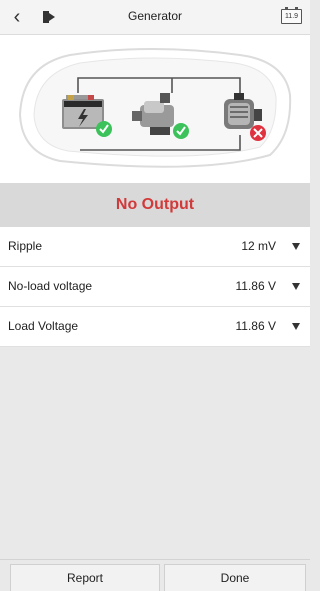  Describe the element at coordinates (155, 247) in the screenshot. I see `measurement-row-ripple: Ripple 12 mV` at that location.